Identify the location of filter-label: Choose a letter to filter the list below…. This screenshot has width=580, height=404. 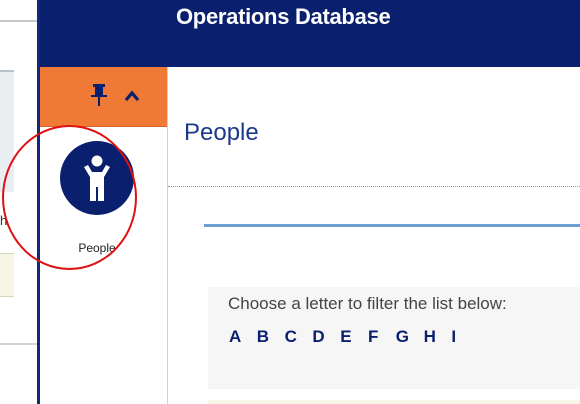
(367, 303).